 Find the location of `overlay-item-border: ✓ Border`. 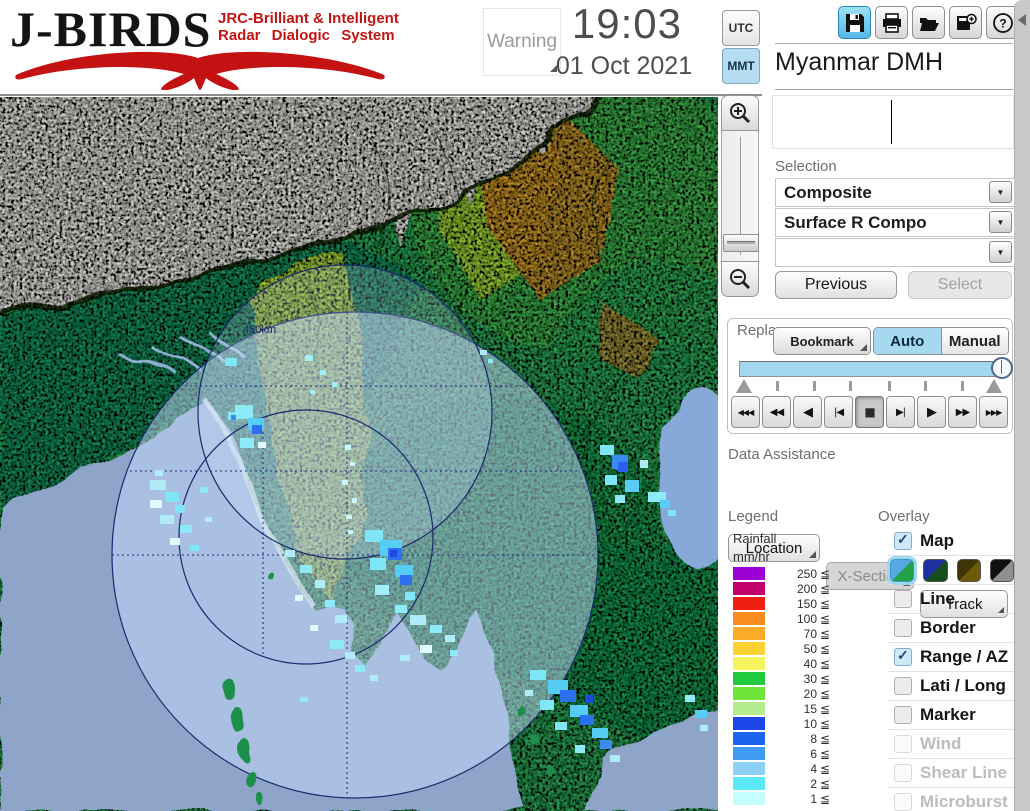

overlay-item-border: ✓ Border is located at coordinates (951, 628).